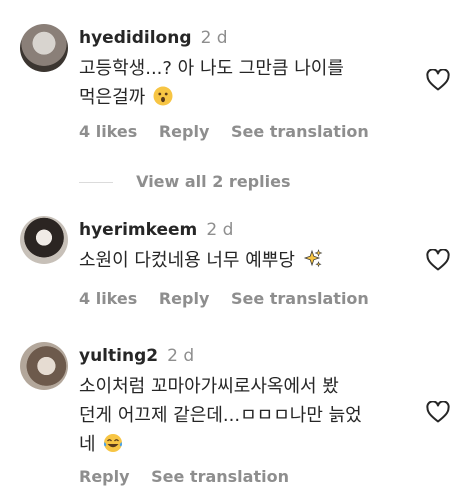 Image resolution: width=471 pixels, height=502 pixels. Describe the element at coordinates (113, 443) in the screenshot. I see `tears-of-joy-emoji-icon` at that location.